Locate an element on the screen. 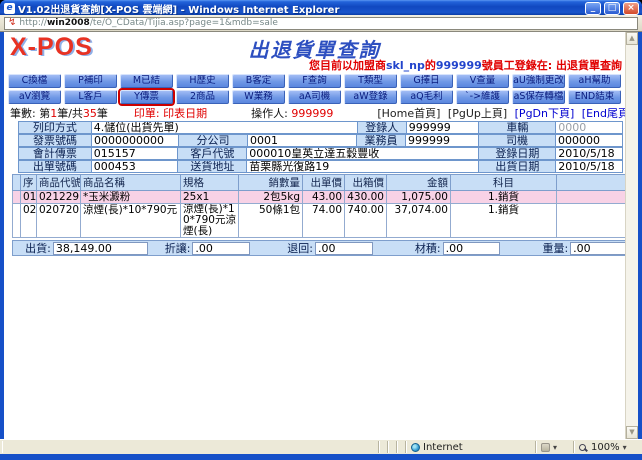  col-spec: 規格 is located at coordinates (209, 182).